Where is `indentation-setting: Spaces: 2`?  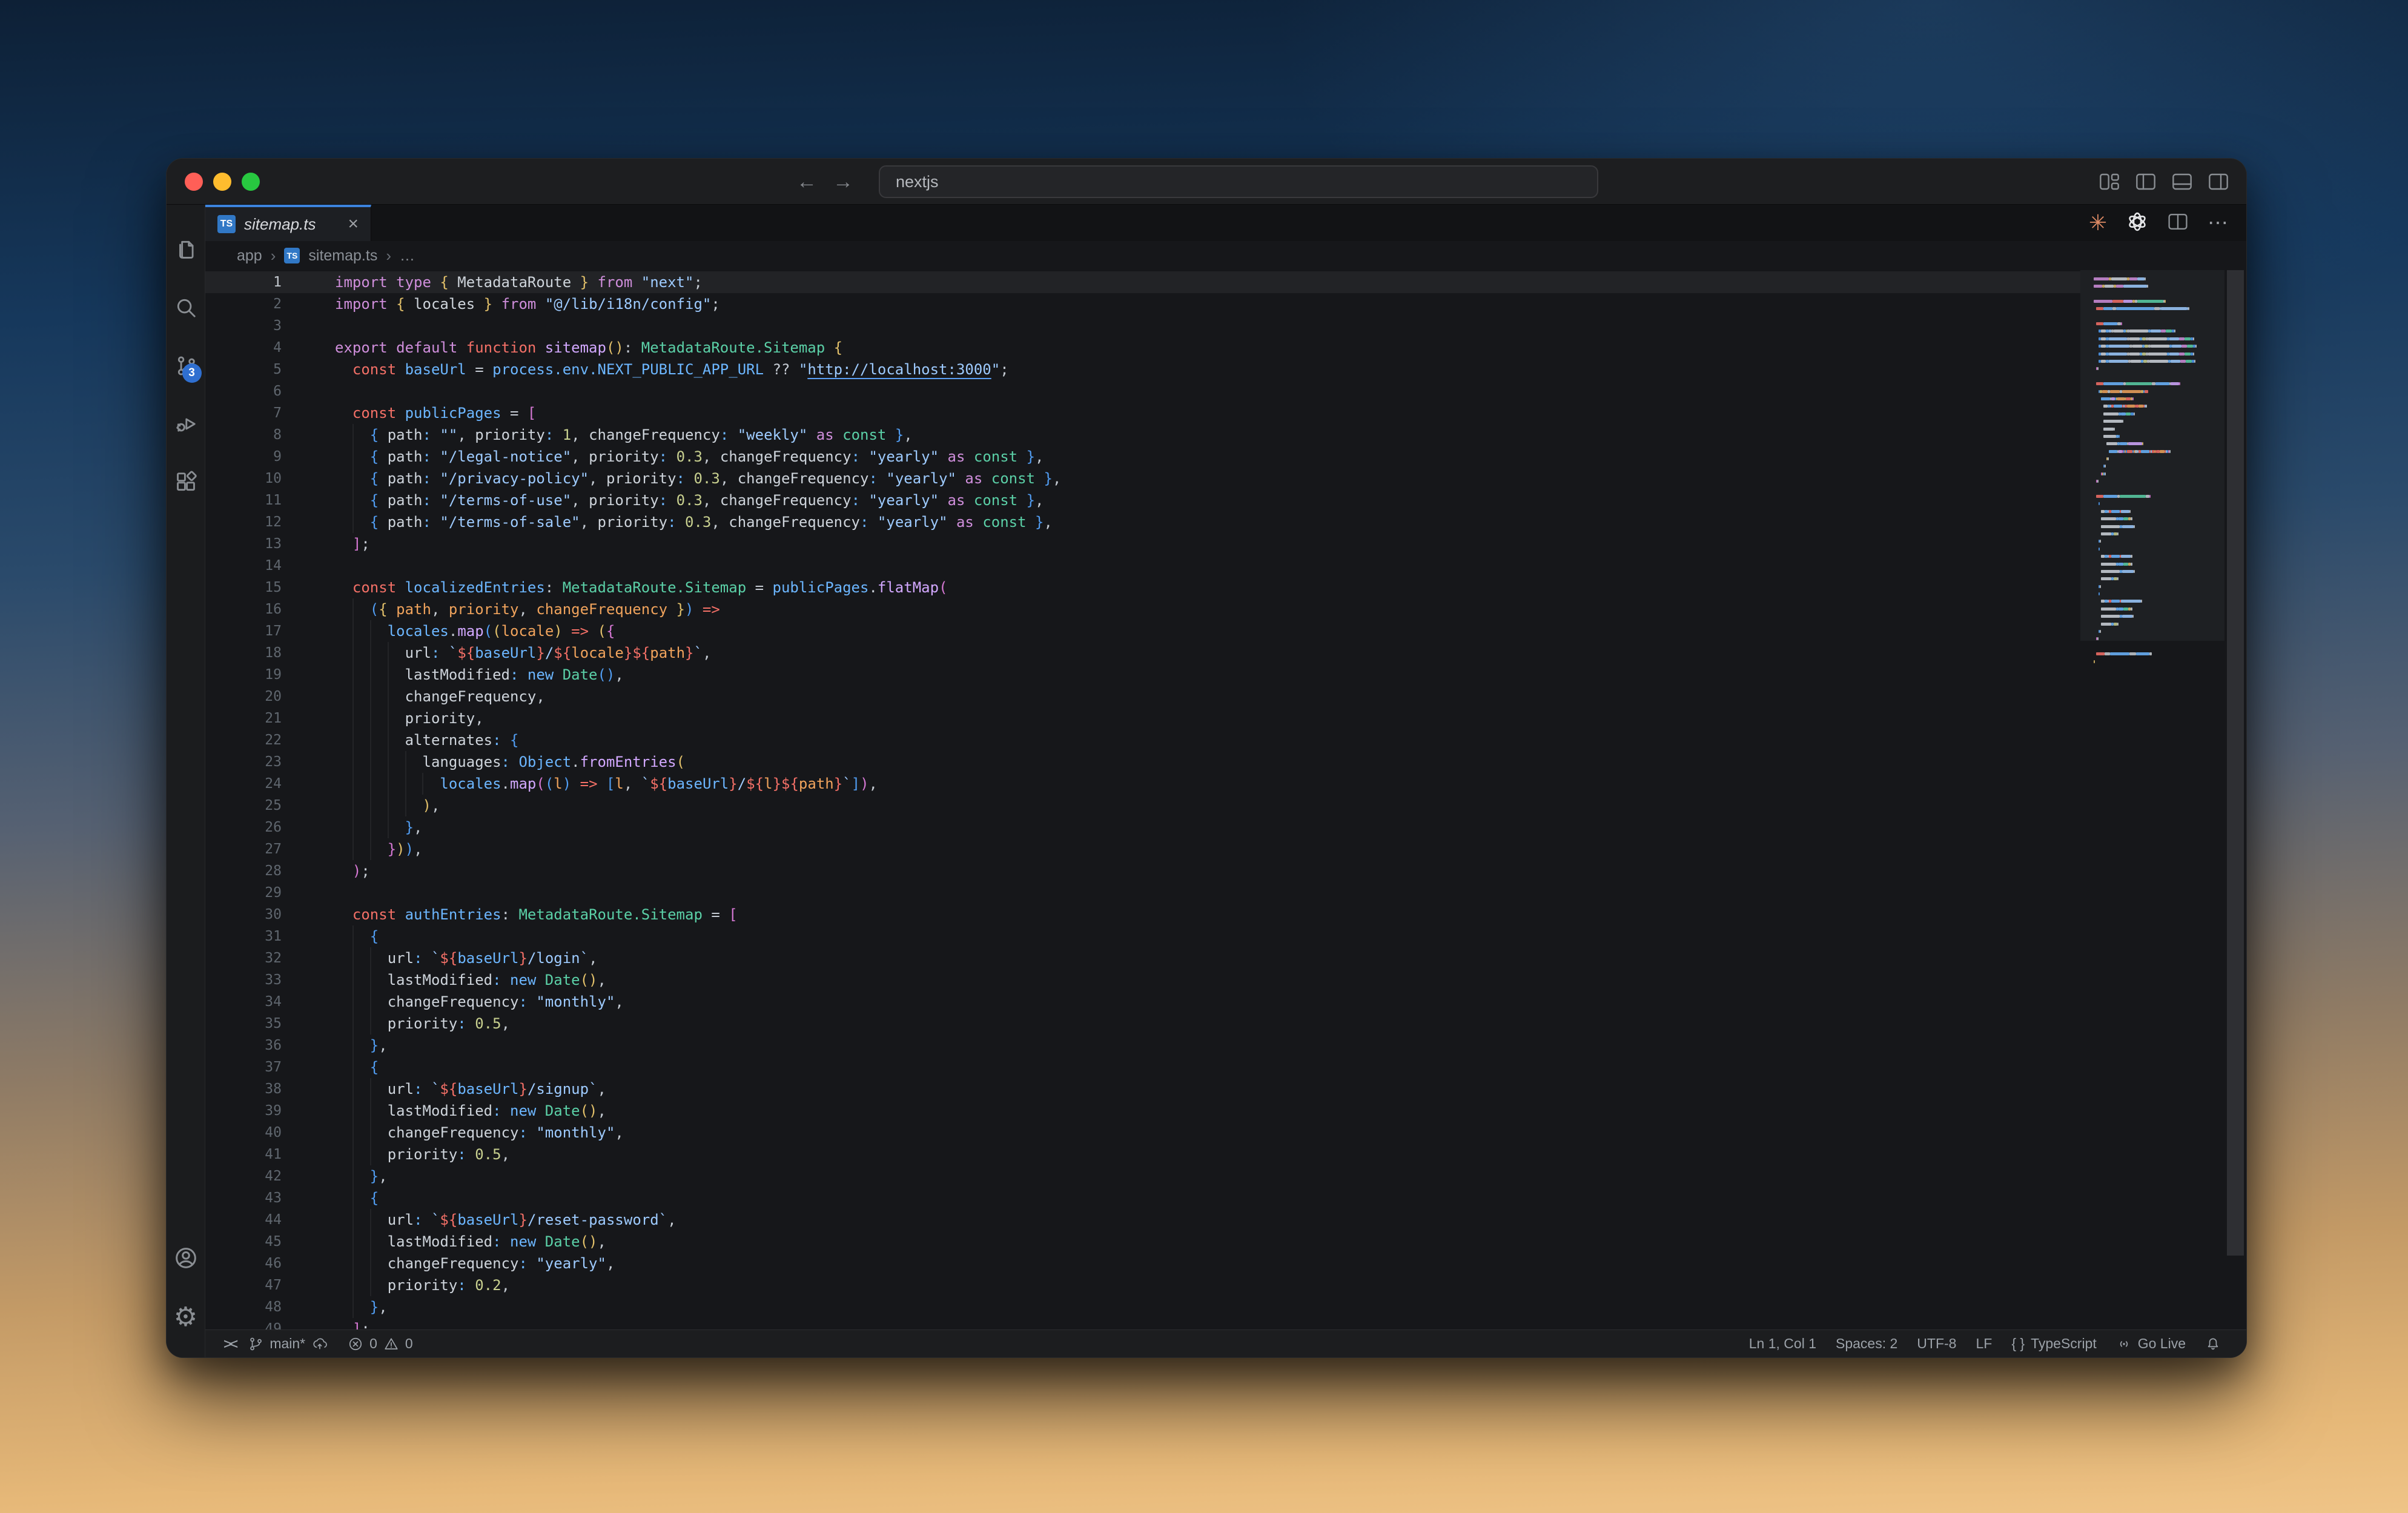
indentation-setting: Spaces: 2 is located at coordinates (1866, 1344).